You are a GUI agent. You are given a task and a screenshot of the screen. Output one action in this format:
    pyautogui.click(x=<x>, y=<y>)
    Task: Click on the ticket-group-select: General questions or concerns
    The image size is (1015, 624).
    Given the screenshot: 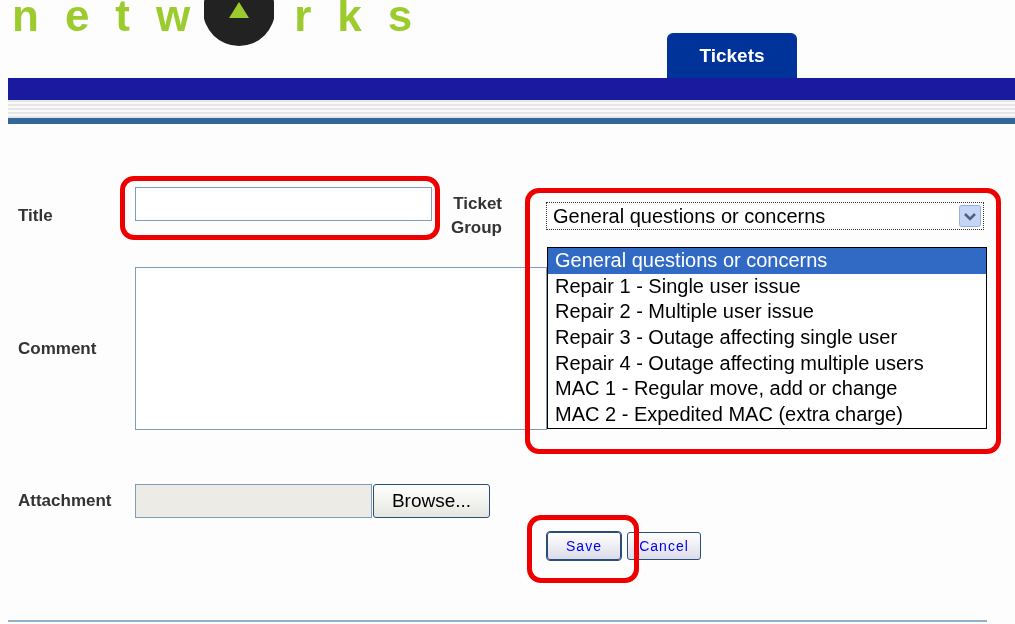 What is the action you would take?
    pyautogui.click(x=765, y=216)
    